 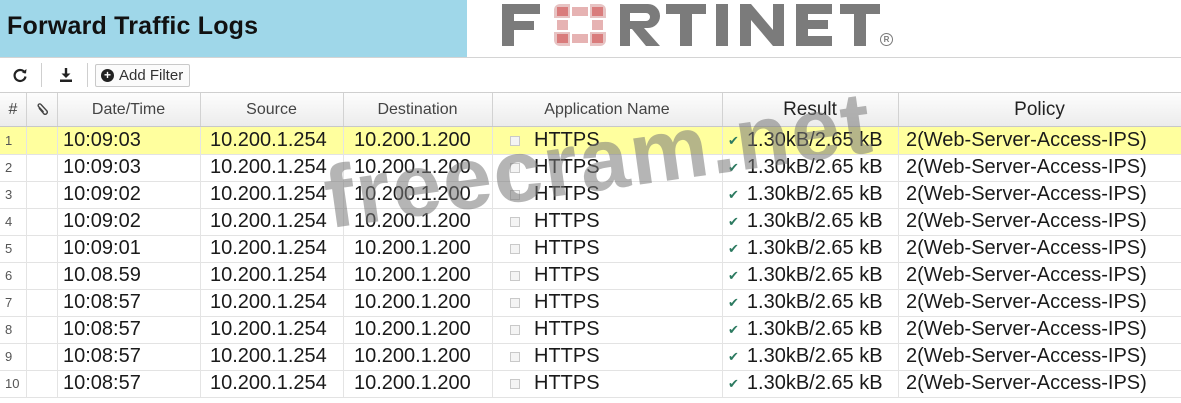 I want to click on row-number-text: 6, so click(x=9, y=275).